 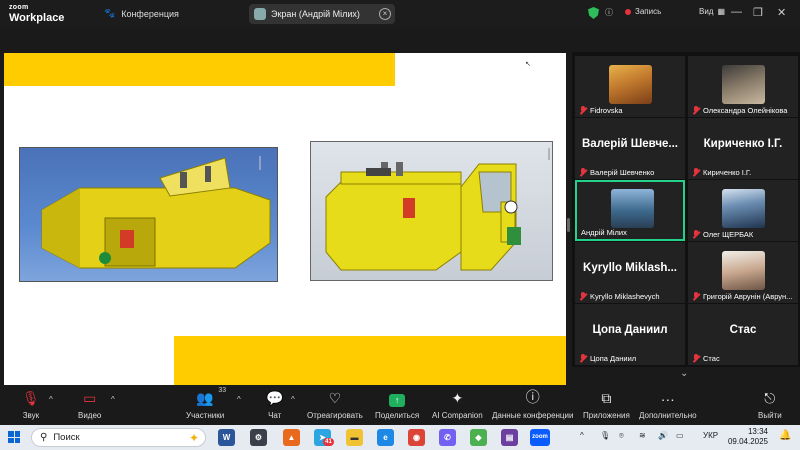 I want to click on ai-companion-label: AI Companion, so click(x=457, y=415).